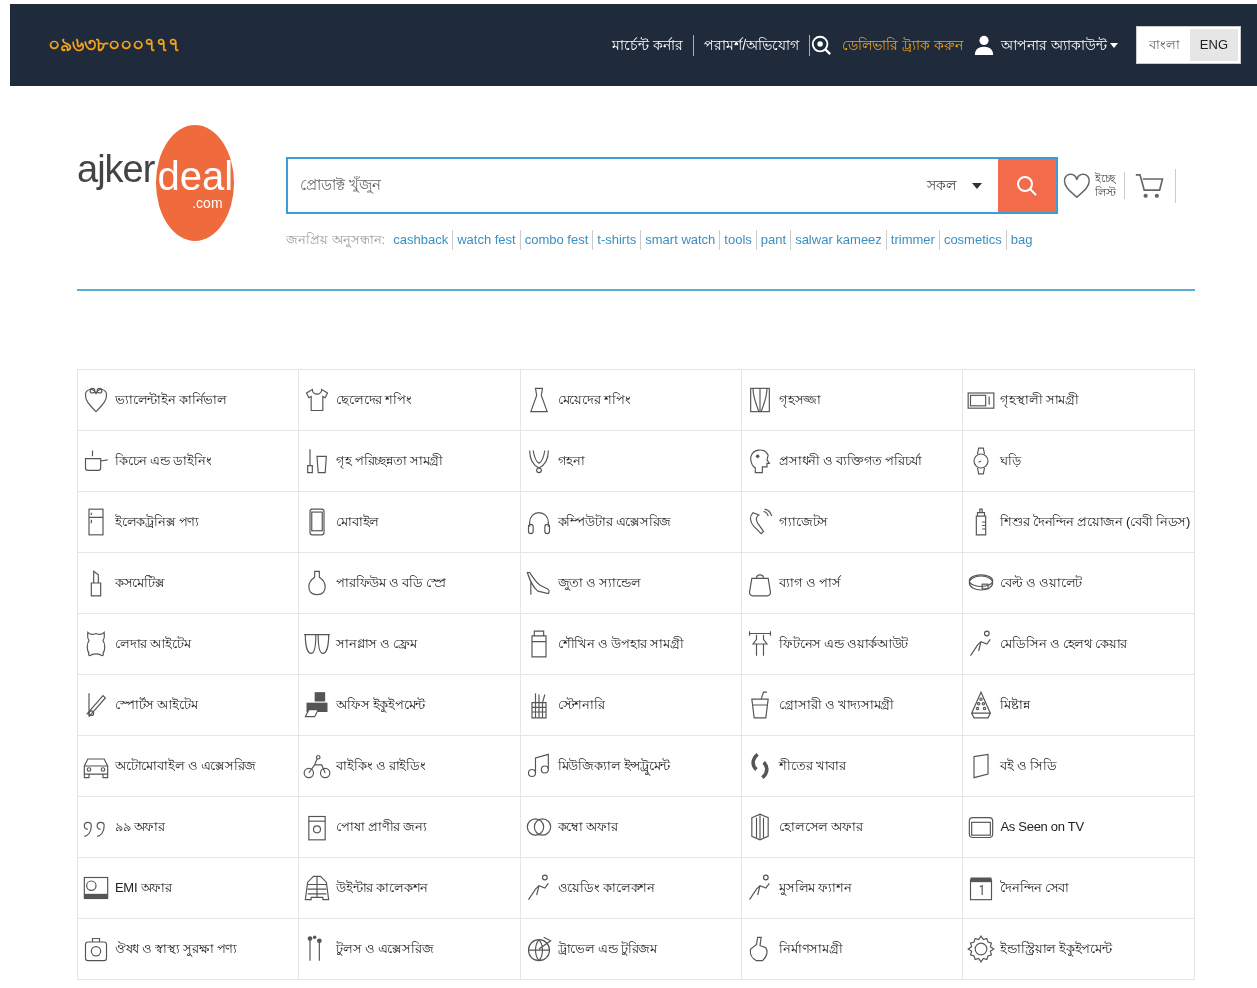 The height and width of the screenshot is (988, 1257). I want to click on language-option: ENG, so click(1213, 45).